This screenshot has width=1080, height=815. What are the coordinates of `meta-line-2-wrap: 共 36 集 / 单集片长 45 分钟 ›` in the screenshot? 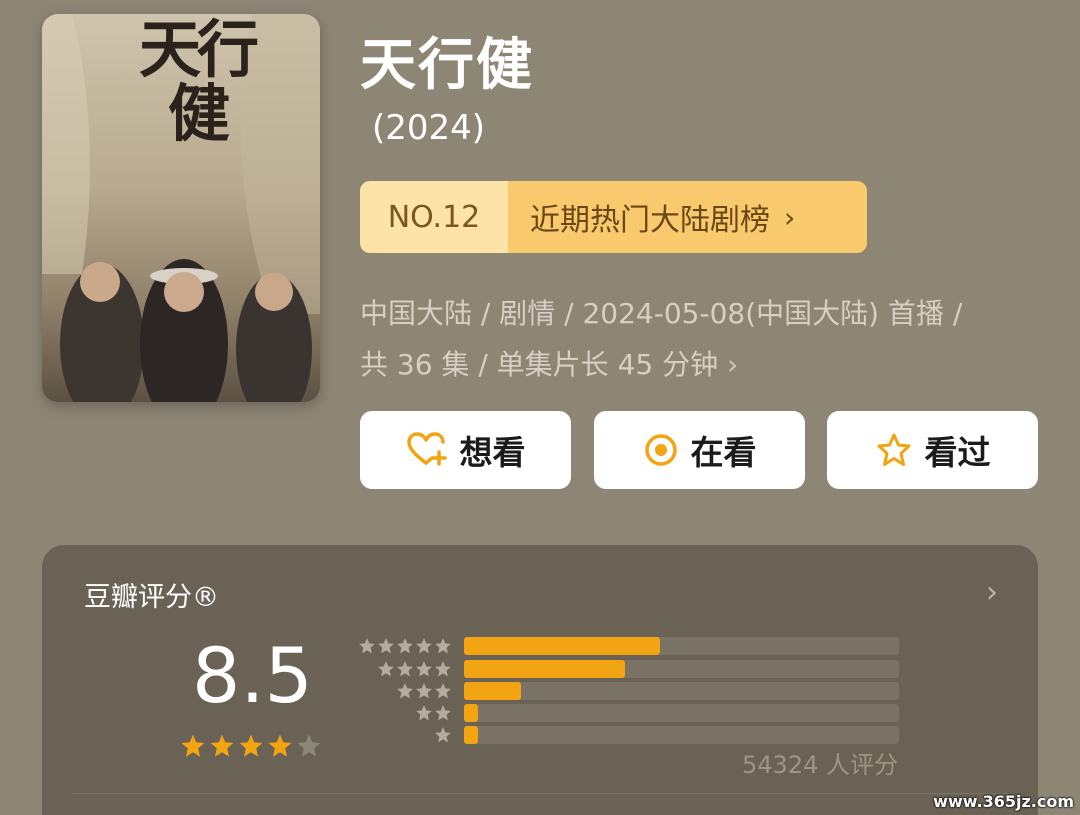 It's located at (700, 364).